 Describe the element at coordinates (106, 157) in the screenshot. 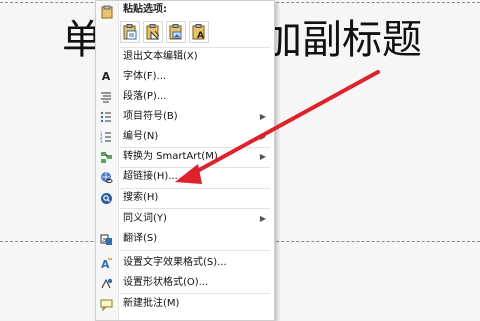

I see `smartart-icon` at that location.